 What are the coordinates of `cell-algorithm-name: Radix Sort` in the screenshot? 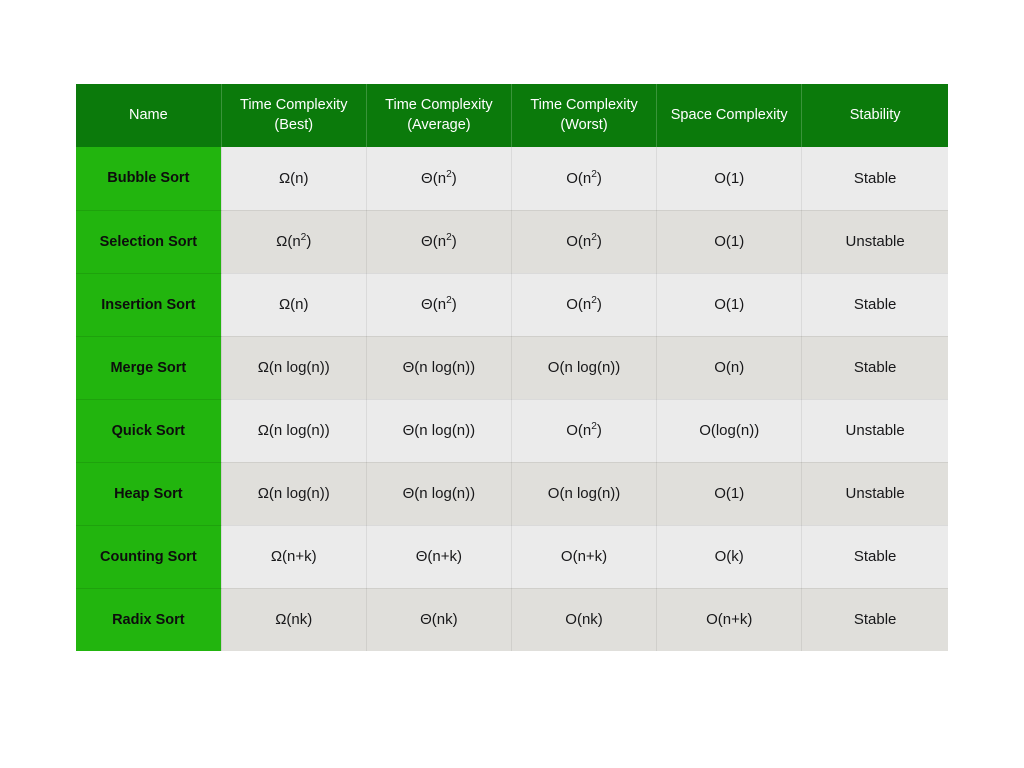 It's located at (149, 619).